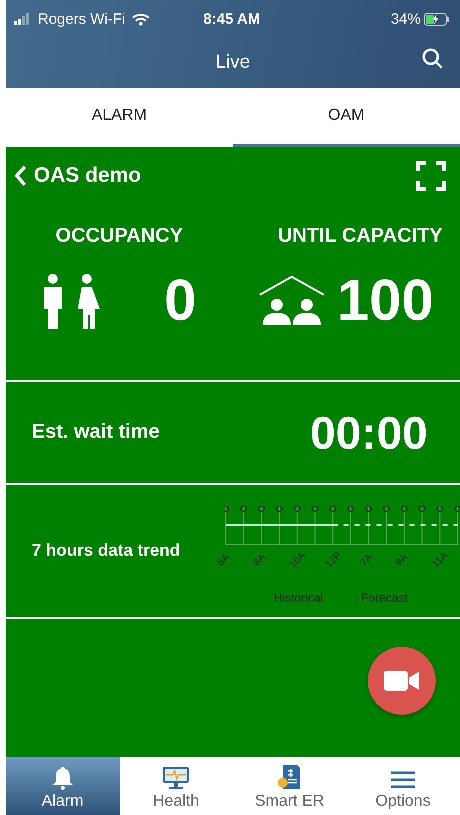 This screenshot has height=815, width=460. Describe the element at coordinates (433, 59) in the screenshot. I see `search-icon` at that location.